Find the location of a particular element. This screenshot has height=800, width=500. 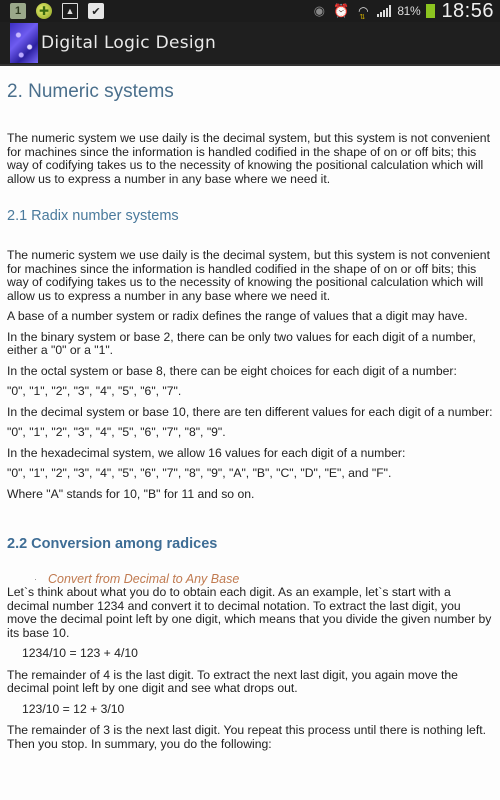

formula: 123/10 = 12 + 3/10 is located at coordinates (73, 708).